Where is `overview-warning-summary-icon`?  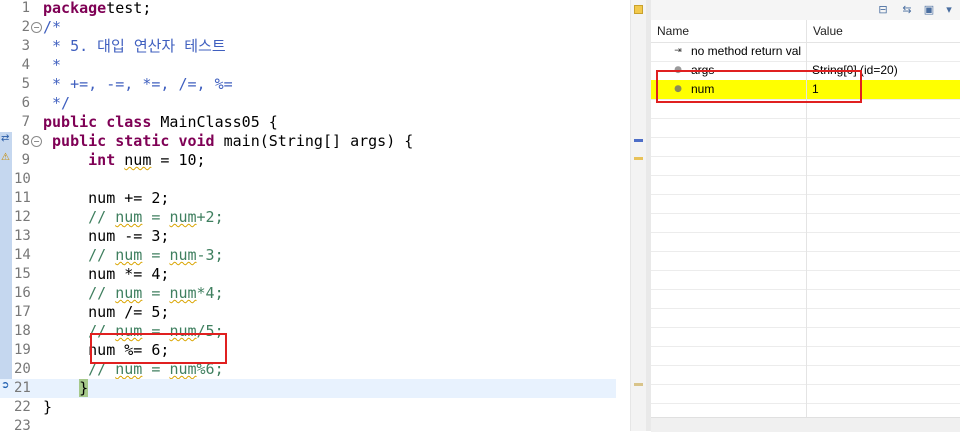
overview-warning-summary-icon is located at coordinates (638, 9).